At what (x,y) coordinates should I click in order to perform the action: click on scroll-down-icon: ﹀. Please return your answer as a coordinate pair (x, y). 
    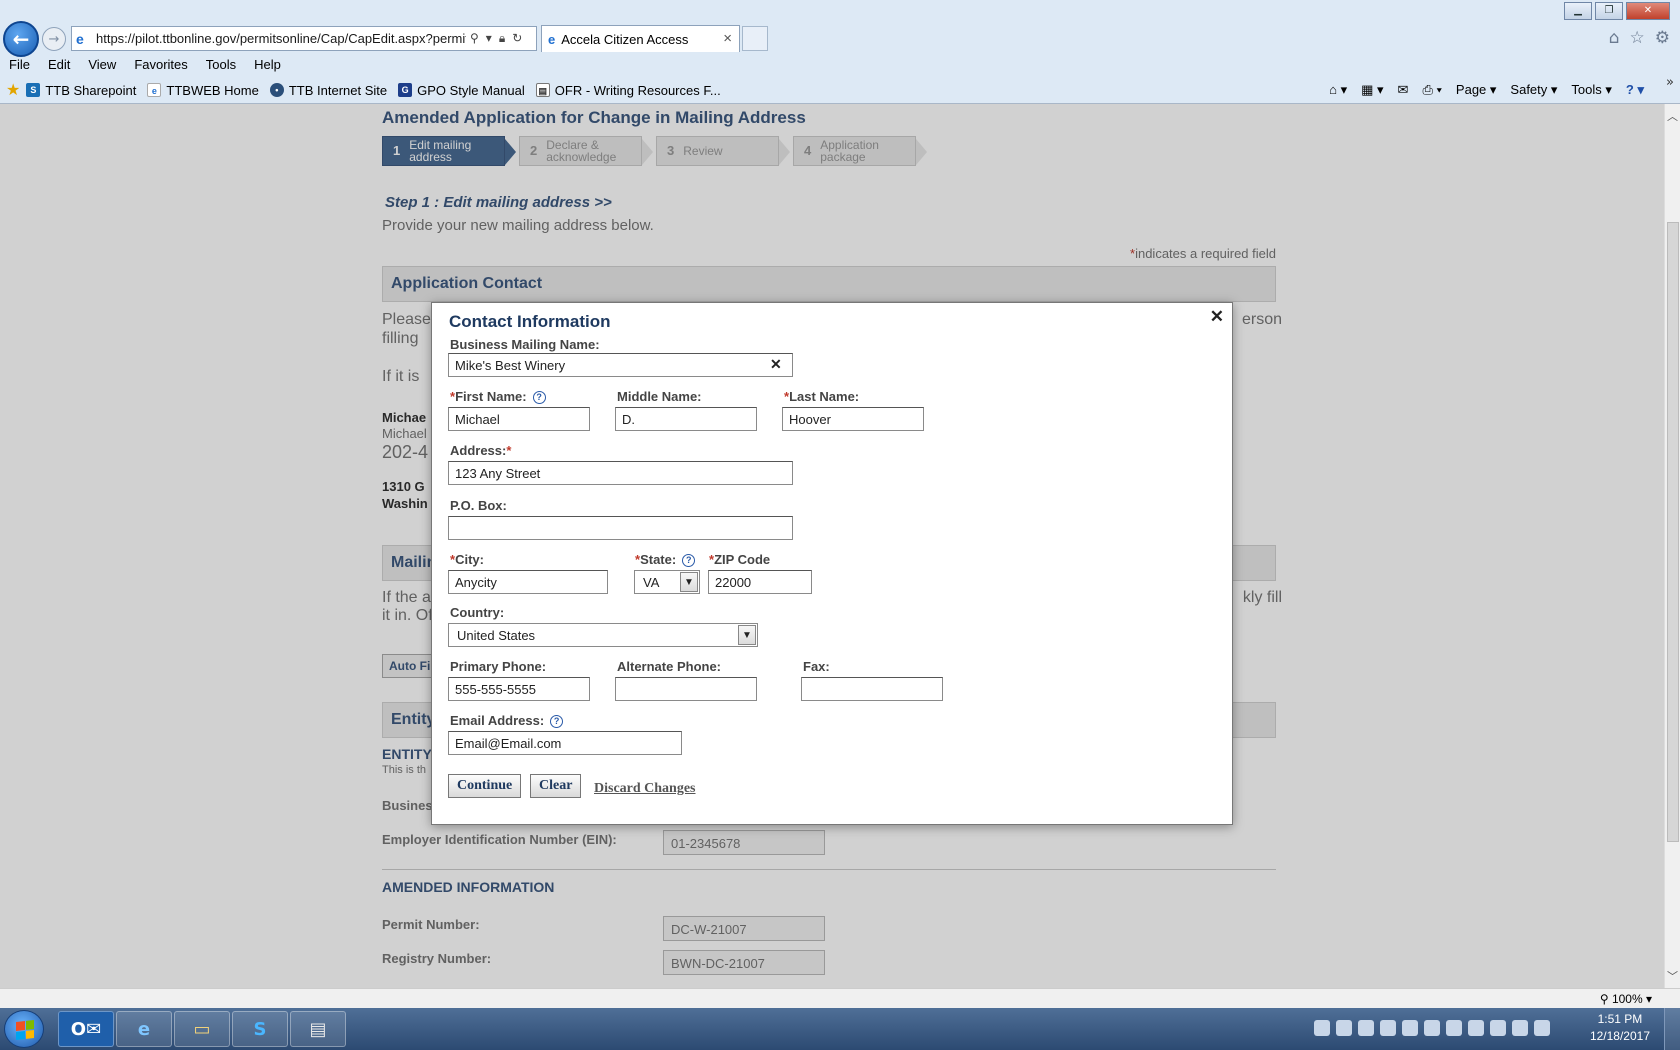
    Looking at the image, I should click on (1672, 976).